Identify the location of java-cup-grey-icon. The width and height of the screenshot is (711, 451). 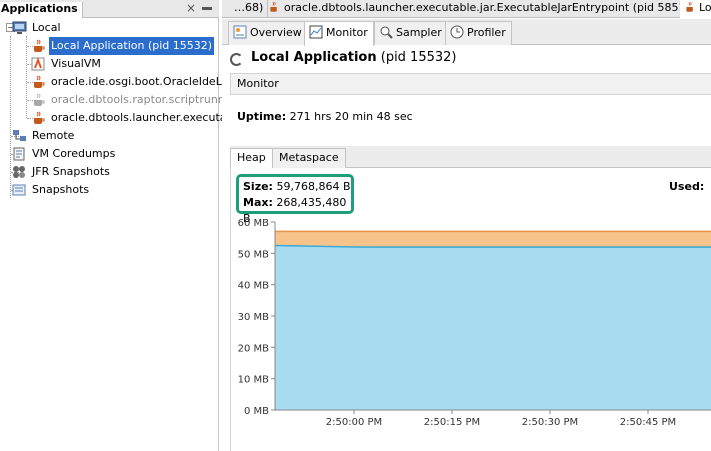
(39, 99).